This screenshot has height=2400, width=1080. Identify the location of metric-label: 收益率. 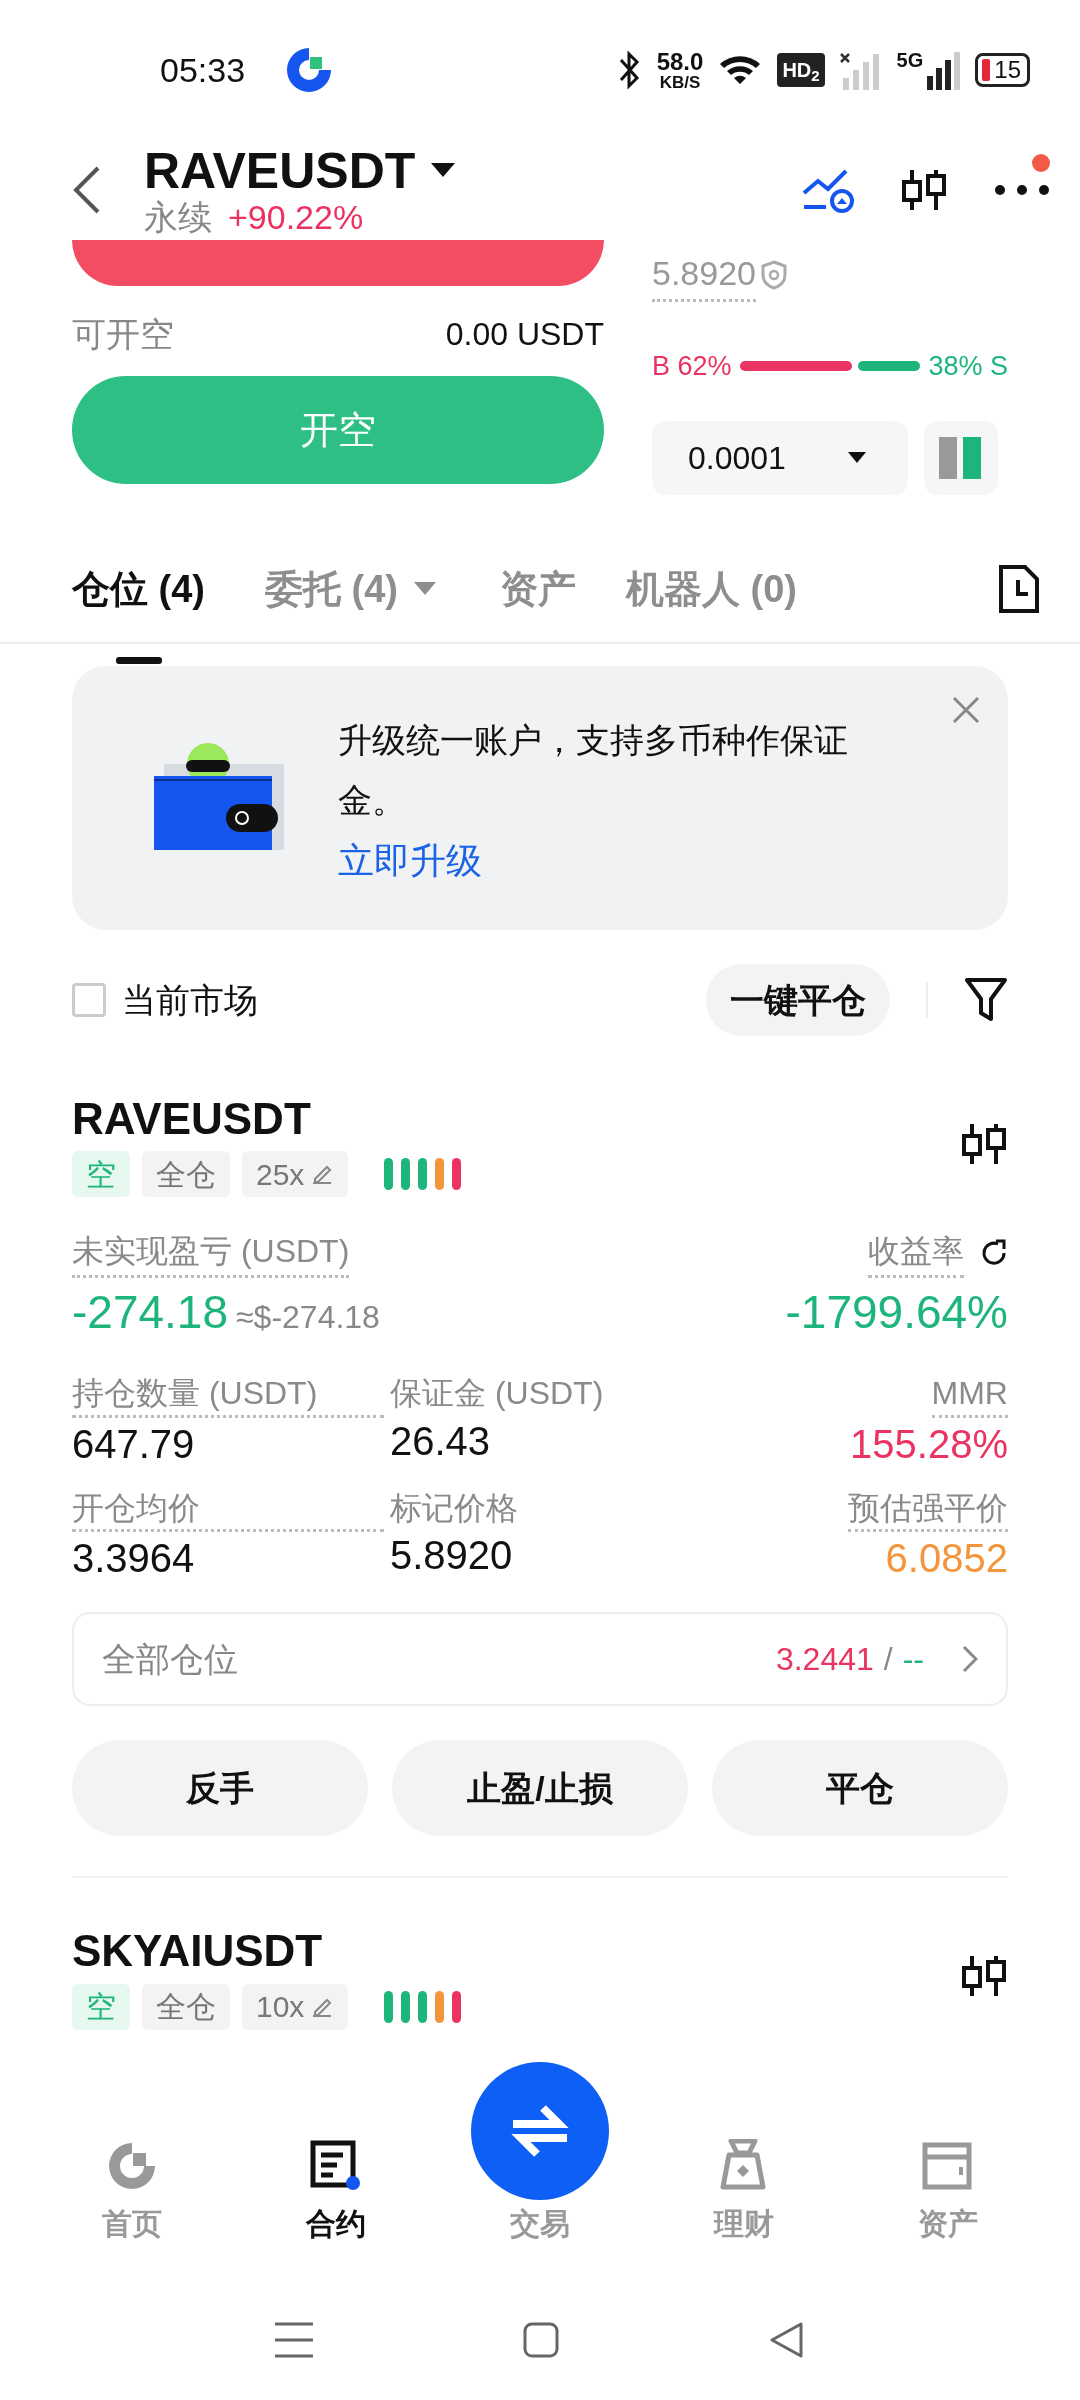
(916, 1253).